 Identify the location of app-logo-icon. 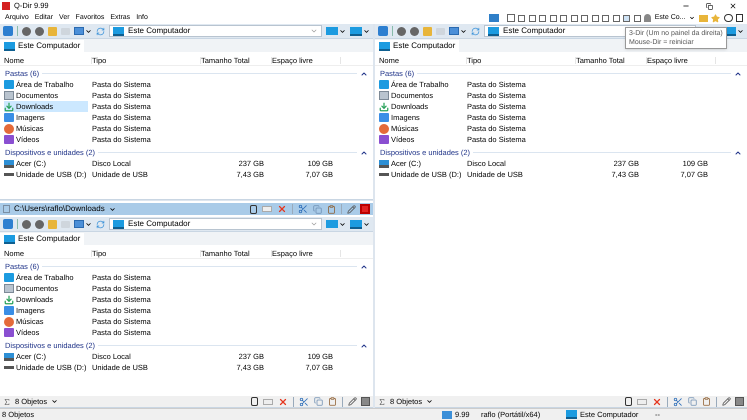
(6, 6).